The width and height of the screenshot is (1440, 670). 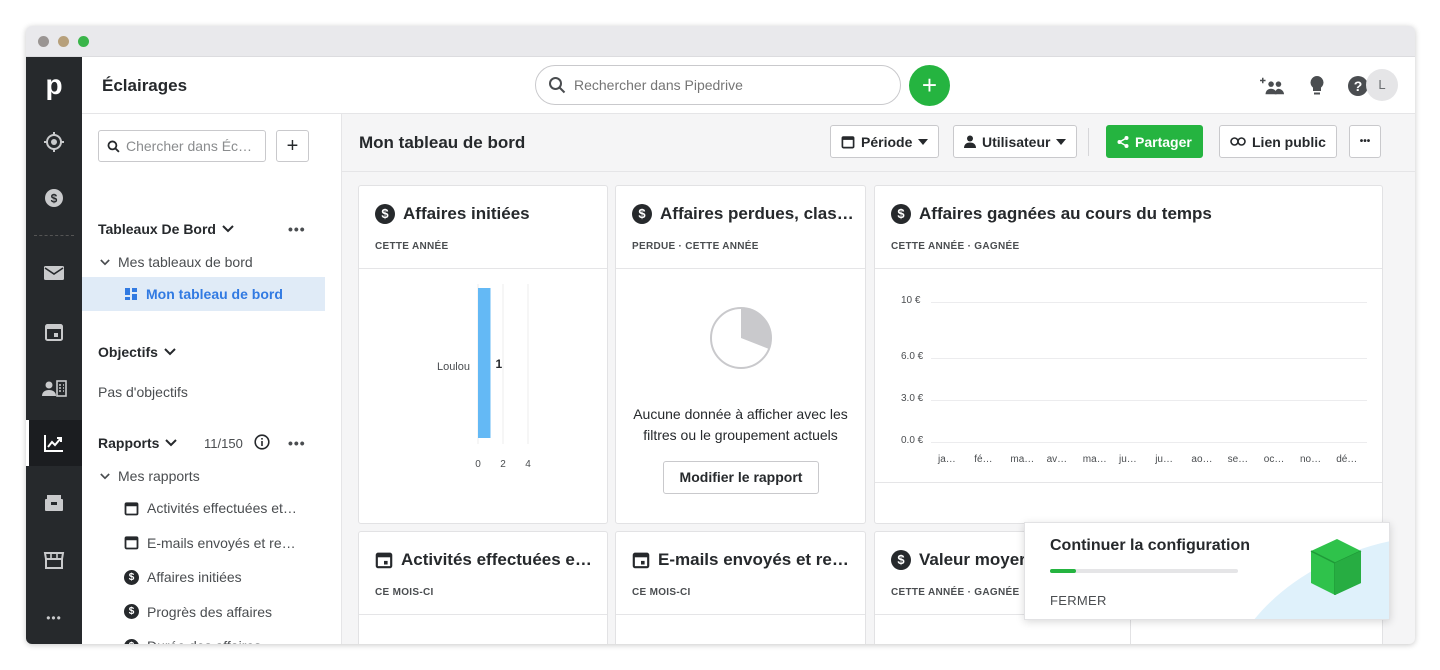 I want to click on reports-section-title: Rapports, so click(x=129, y=443).